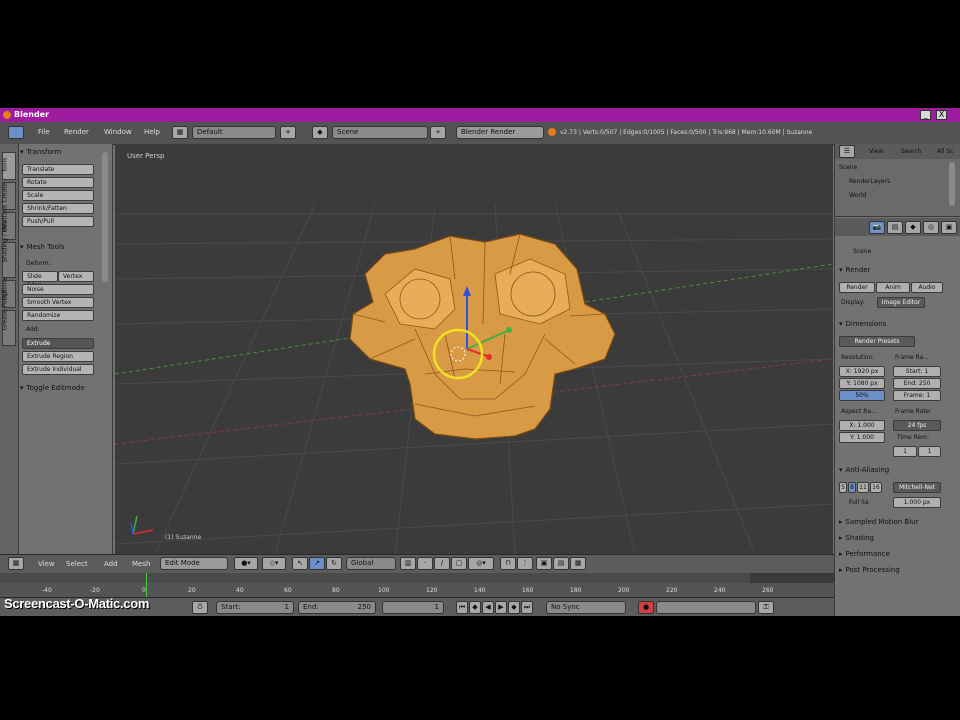  What do you see at coordinates (408, 563) in the screenshot?
I see `layer-toggle-icon: ▥` at bounding box center [408, 563].